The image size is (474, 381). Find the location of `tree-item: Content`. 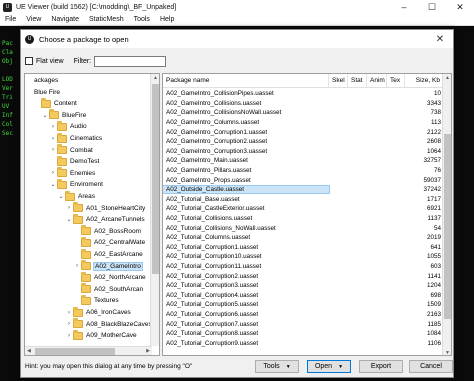

tree-item: Content is located at coordinates (55, 103).